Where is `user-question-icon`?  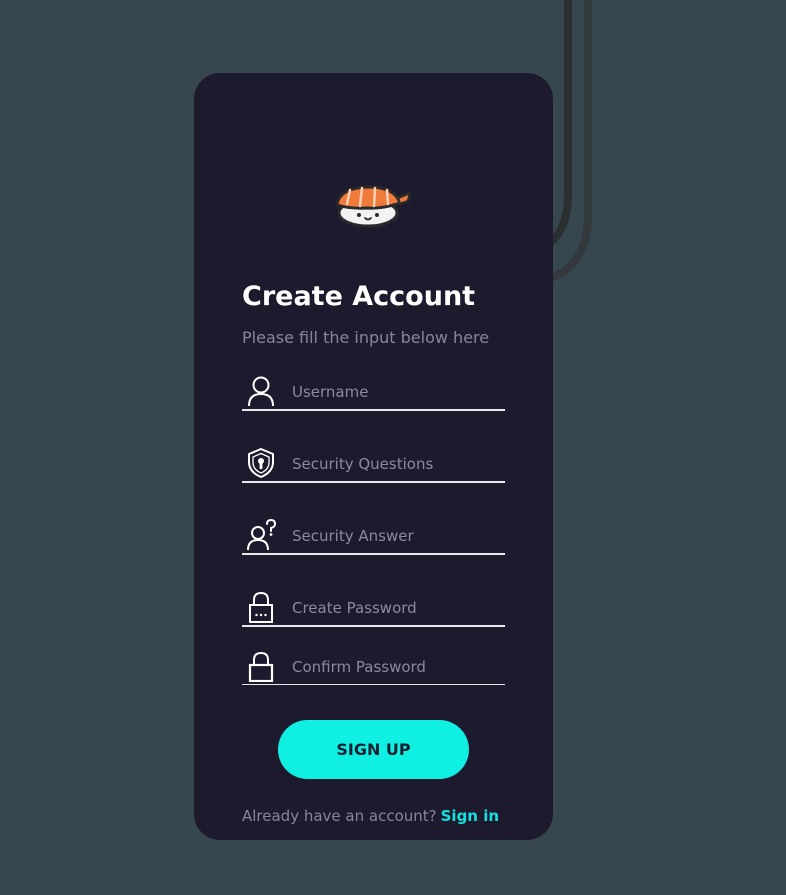
user-question-icon is located at coordinates (261, 535).